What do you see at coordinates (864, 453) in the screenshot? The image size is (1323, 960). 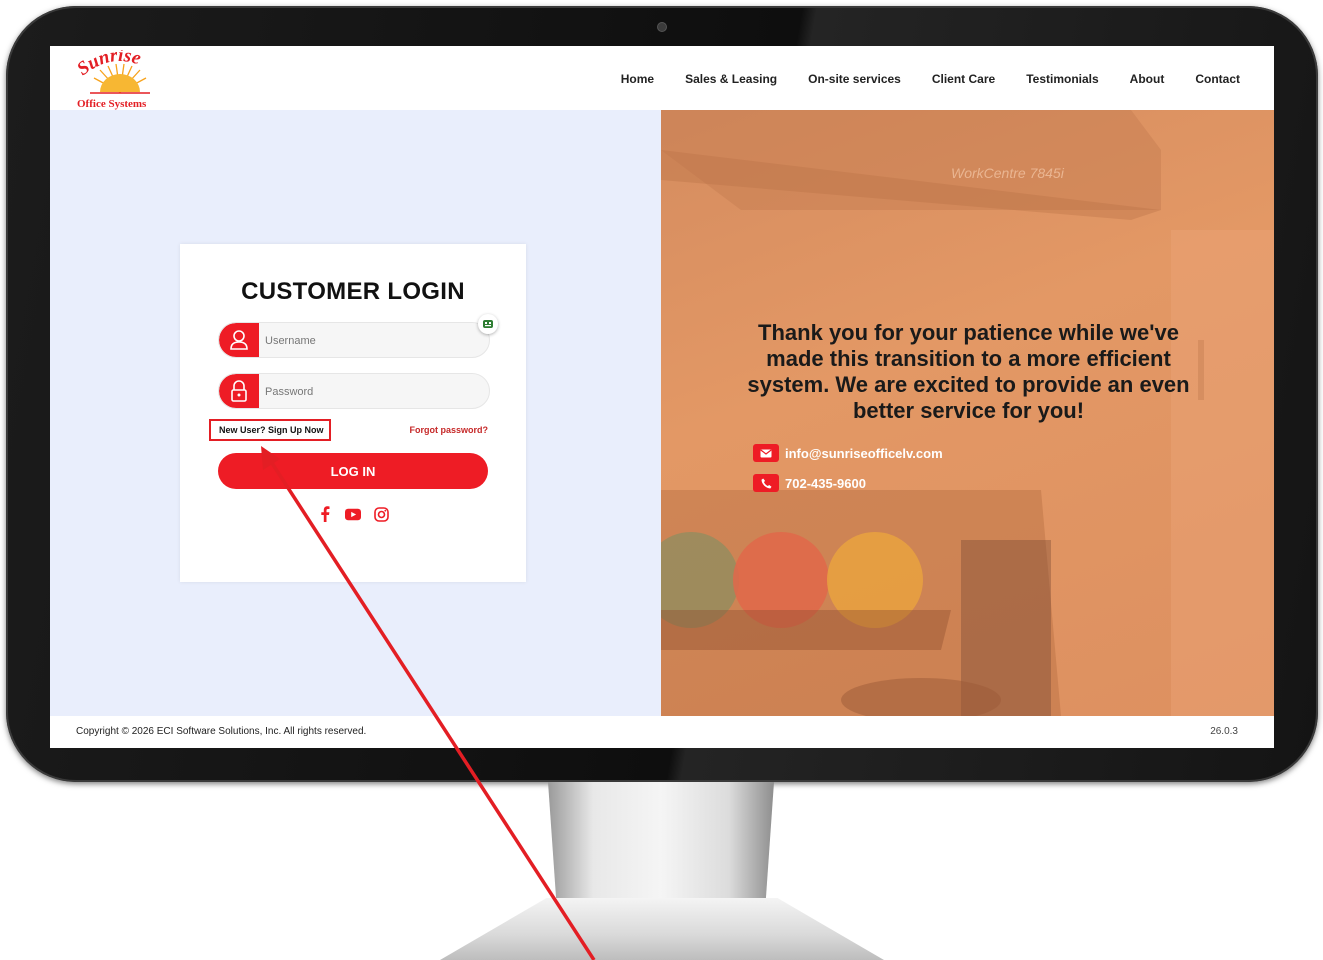 I see `email-link: info@sunriseofficelv.com` at bounding box center [864, 453].